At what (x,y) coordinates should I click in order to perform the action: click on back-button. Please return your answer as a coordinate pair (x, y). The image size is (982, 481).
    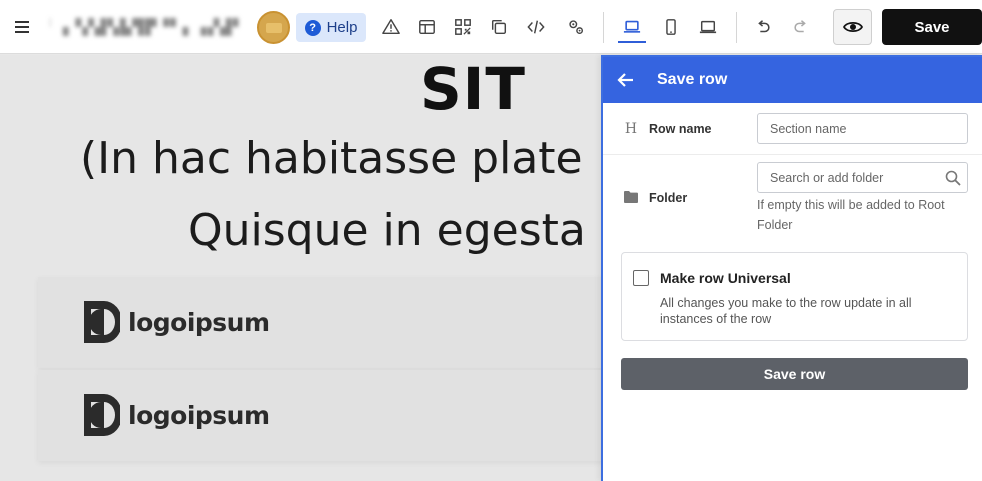
    Looking at the image, I should click on (626, 80).